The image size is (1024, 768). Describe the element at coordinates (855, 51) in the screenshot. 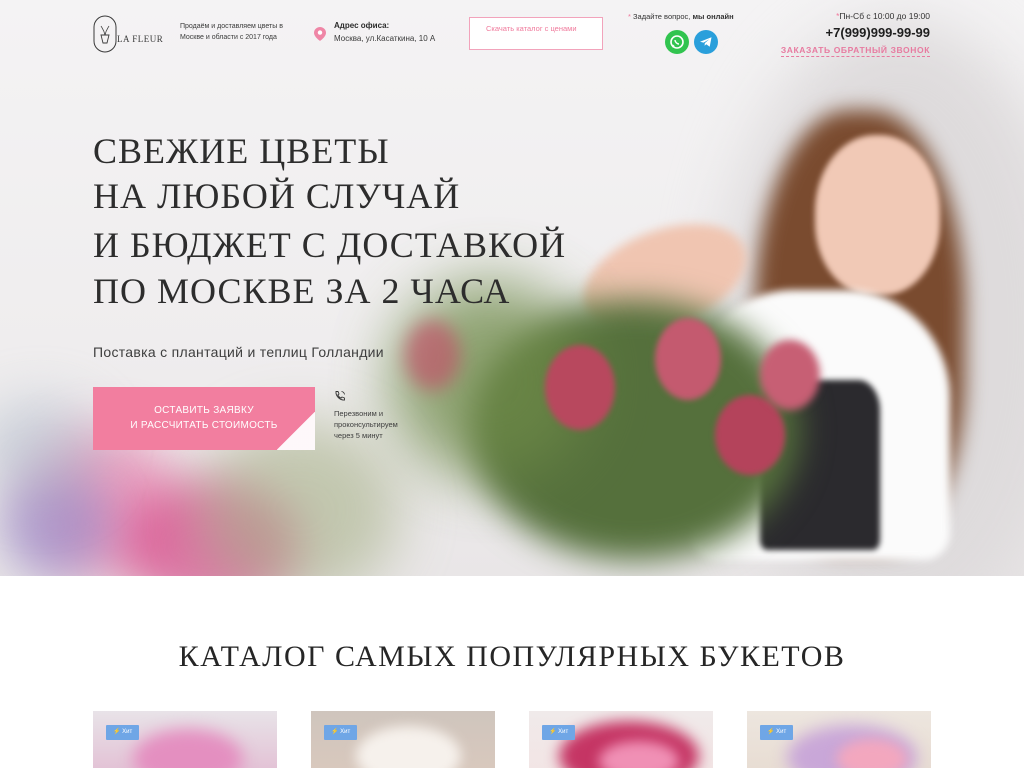

I see `callback-link: ЗАКАЗАТЬ ОБРАТНЫЙ ЗВОНОК` at that location.